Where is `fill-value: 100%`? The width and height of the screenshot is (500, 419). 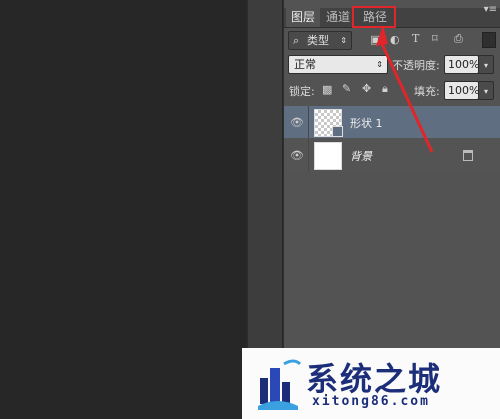 fill-value: 100% is located at coordinates (464, 90).